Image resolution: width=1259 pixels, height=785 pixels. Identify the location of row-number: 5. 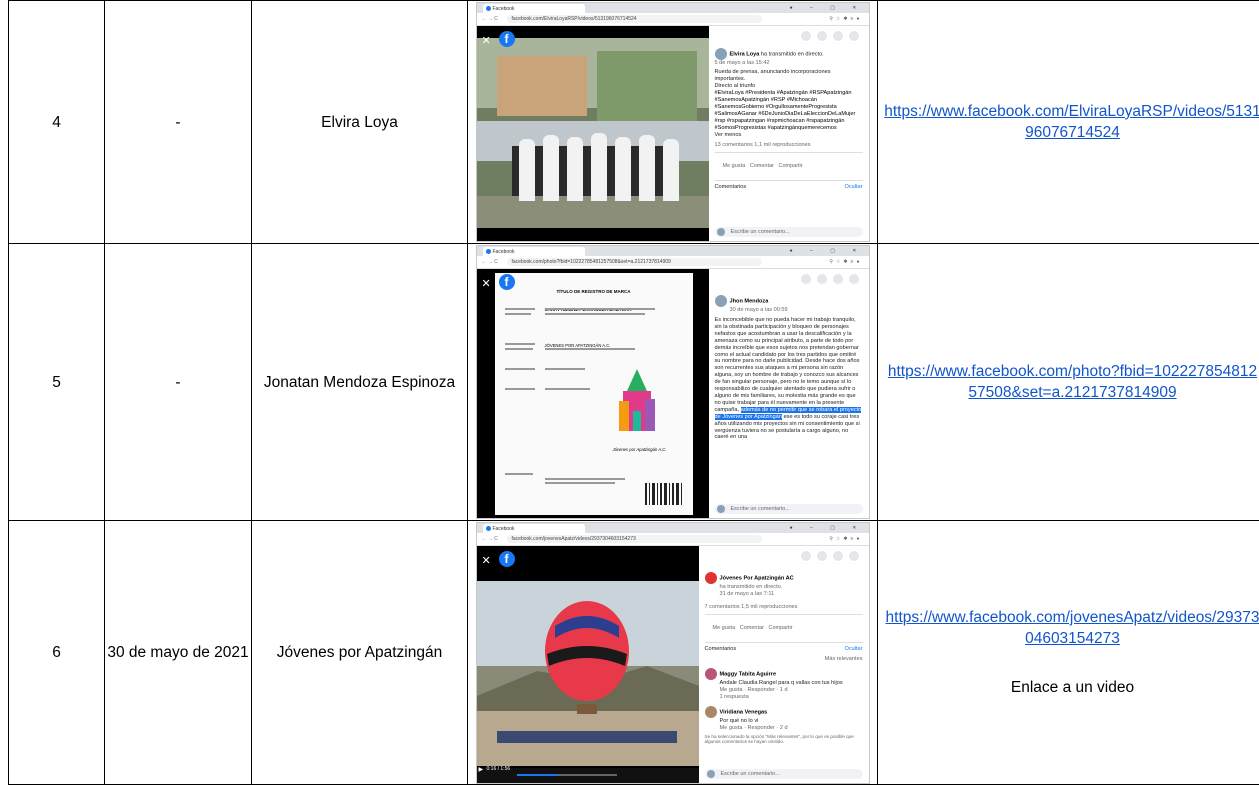
(57, 382).